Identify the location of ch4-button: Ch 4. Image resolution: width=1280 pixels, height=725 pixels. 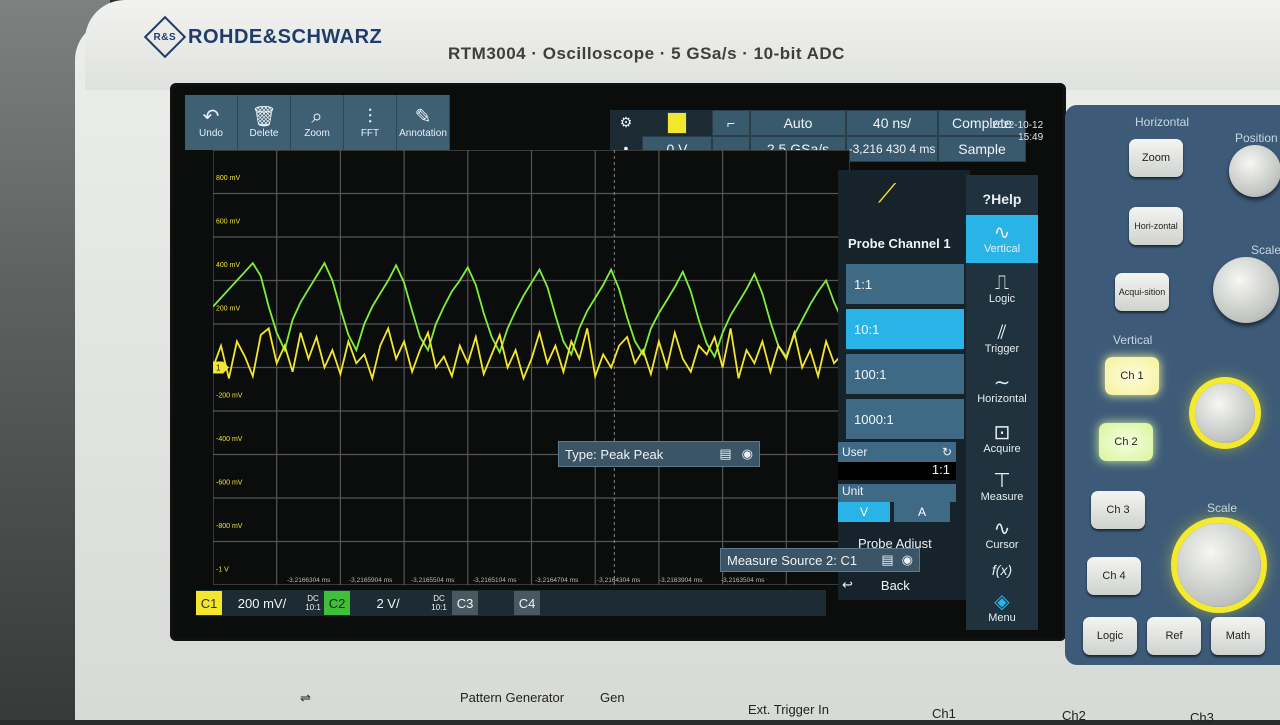
(1114, 576).